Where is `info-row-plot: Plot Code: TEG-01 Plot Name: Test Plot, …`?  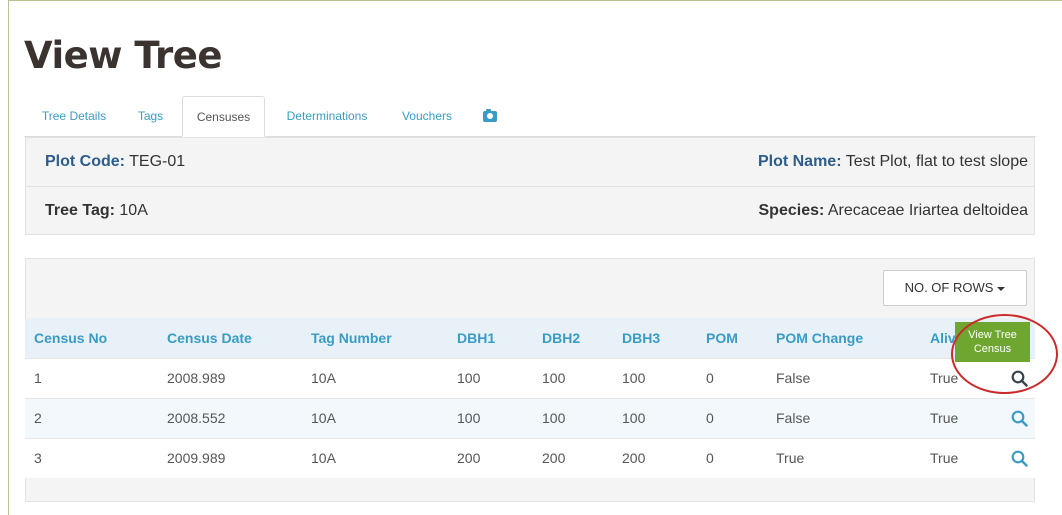 info-row-plot: Plot Code: TEG-01 Plot Name: Test Plot, … is located at coordinates (530, 162).